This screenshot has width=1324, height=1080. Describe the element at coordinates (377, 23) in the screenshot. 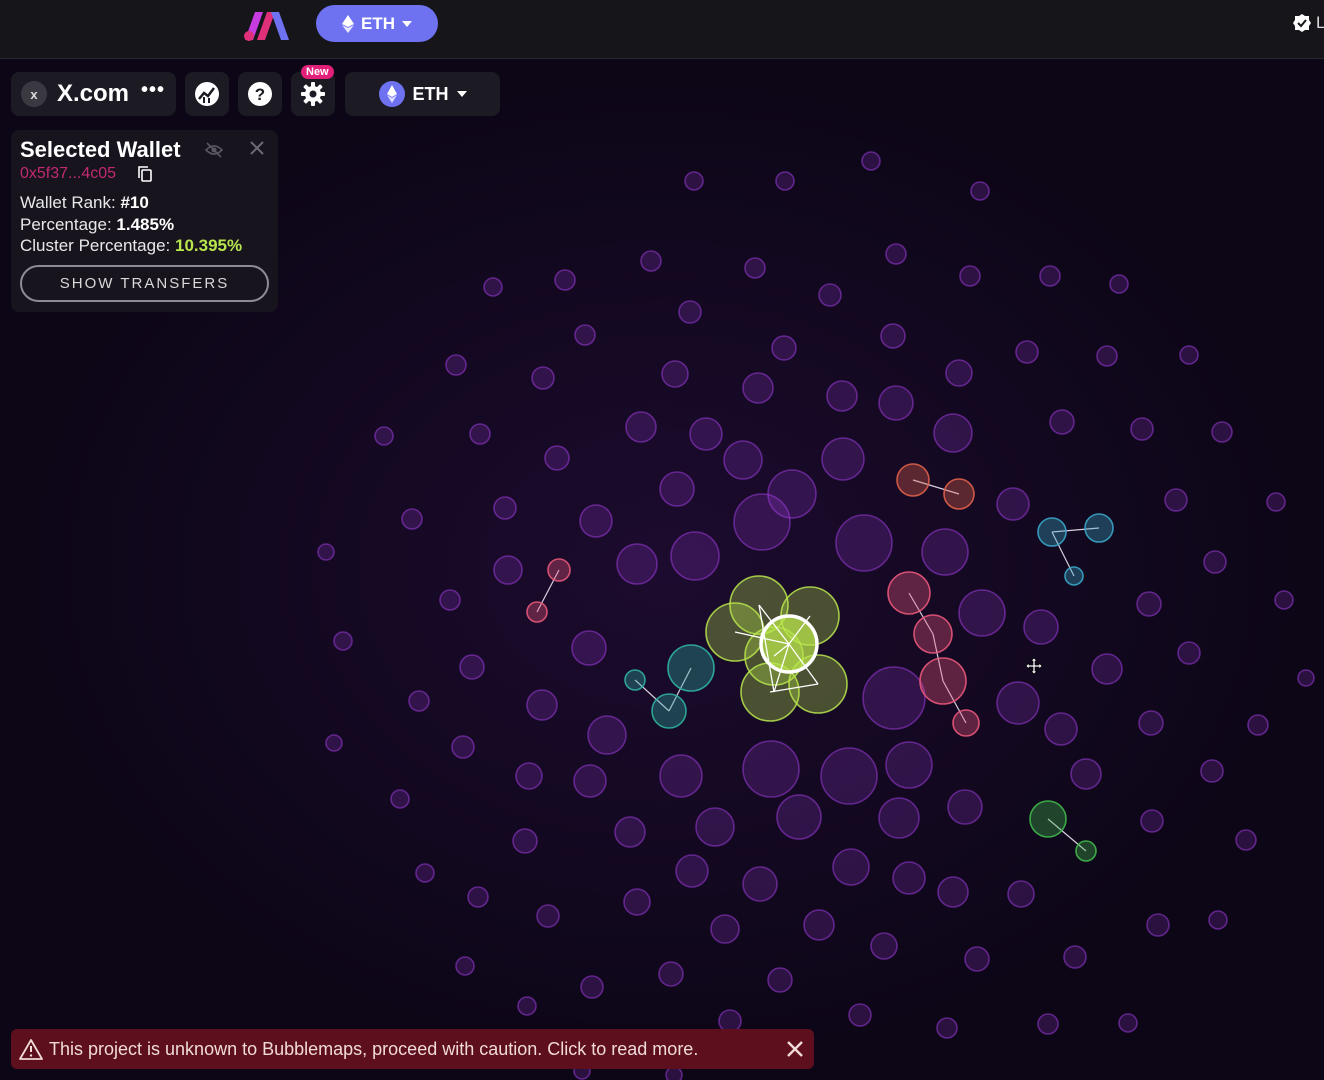

I see `chain-selector: ETH` at that location.